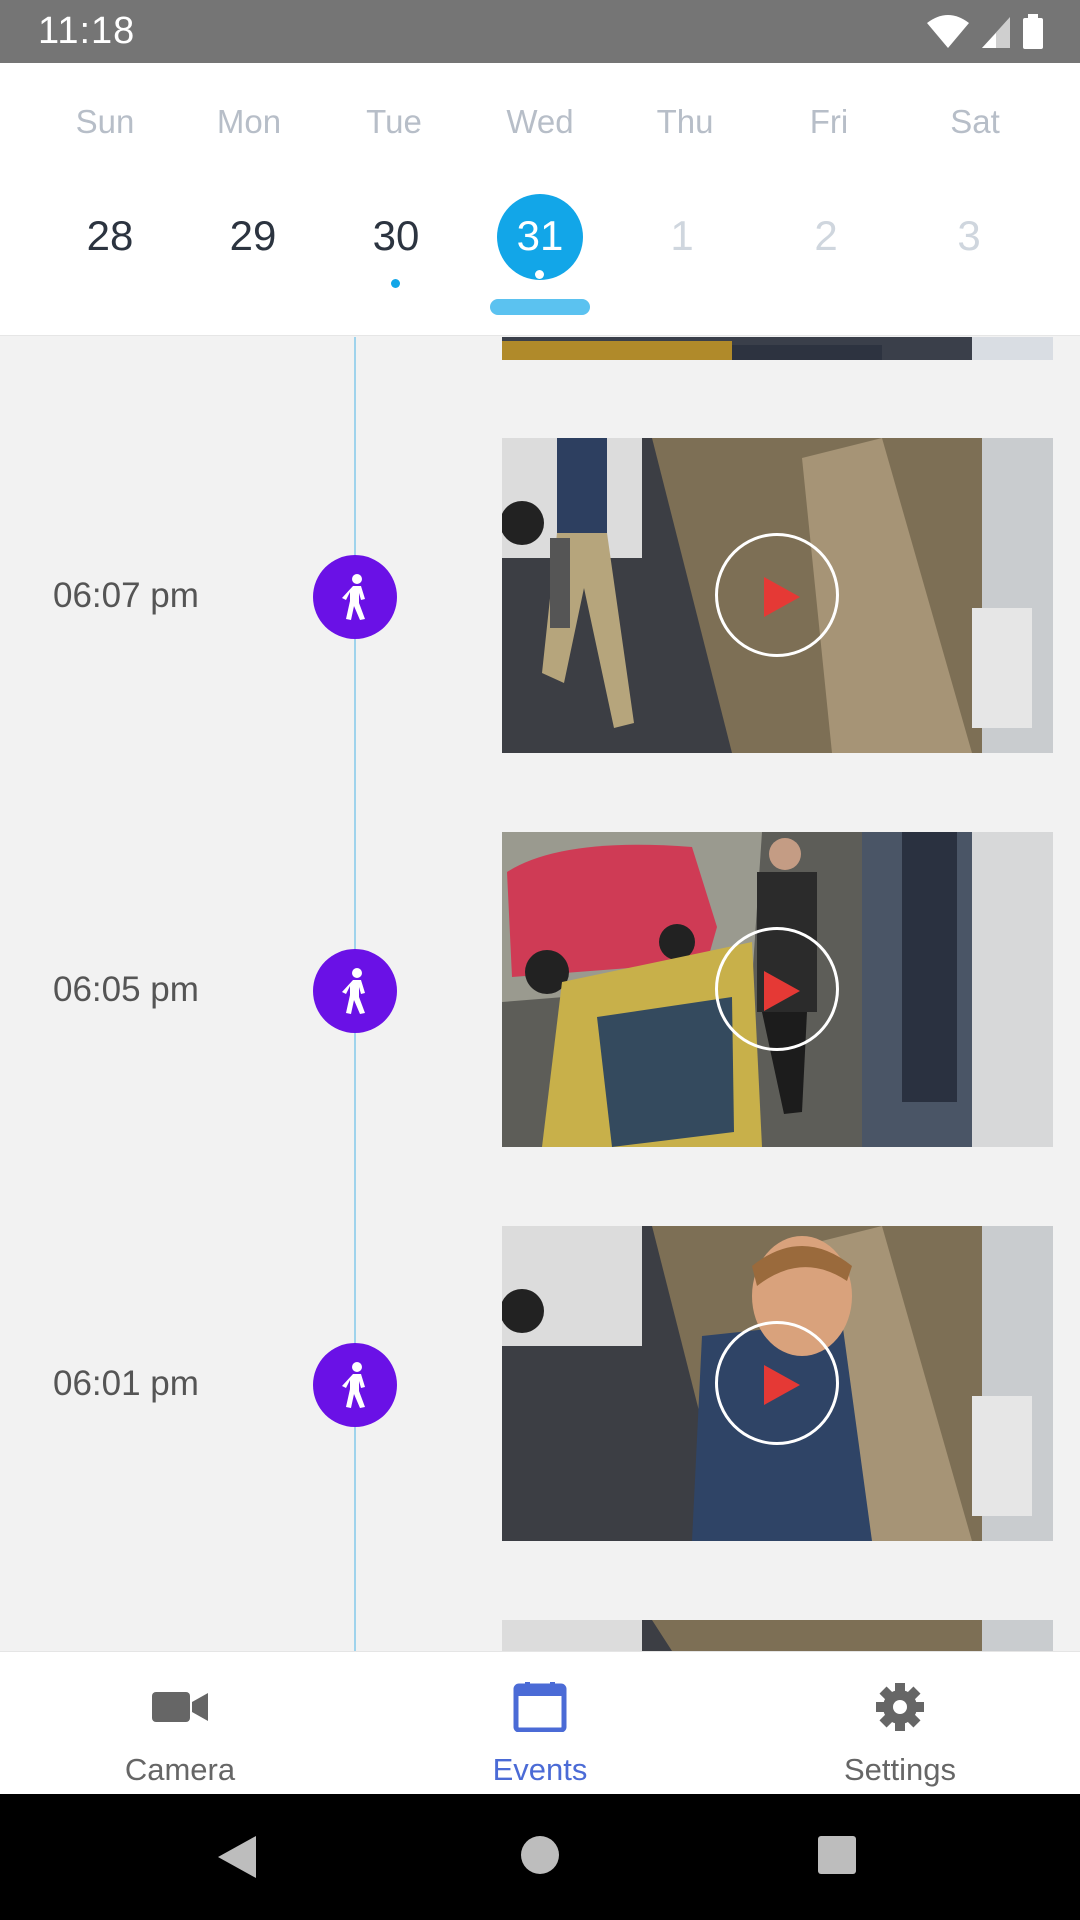  I want to click on nav-settings: Settings, so click(900, 1723).